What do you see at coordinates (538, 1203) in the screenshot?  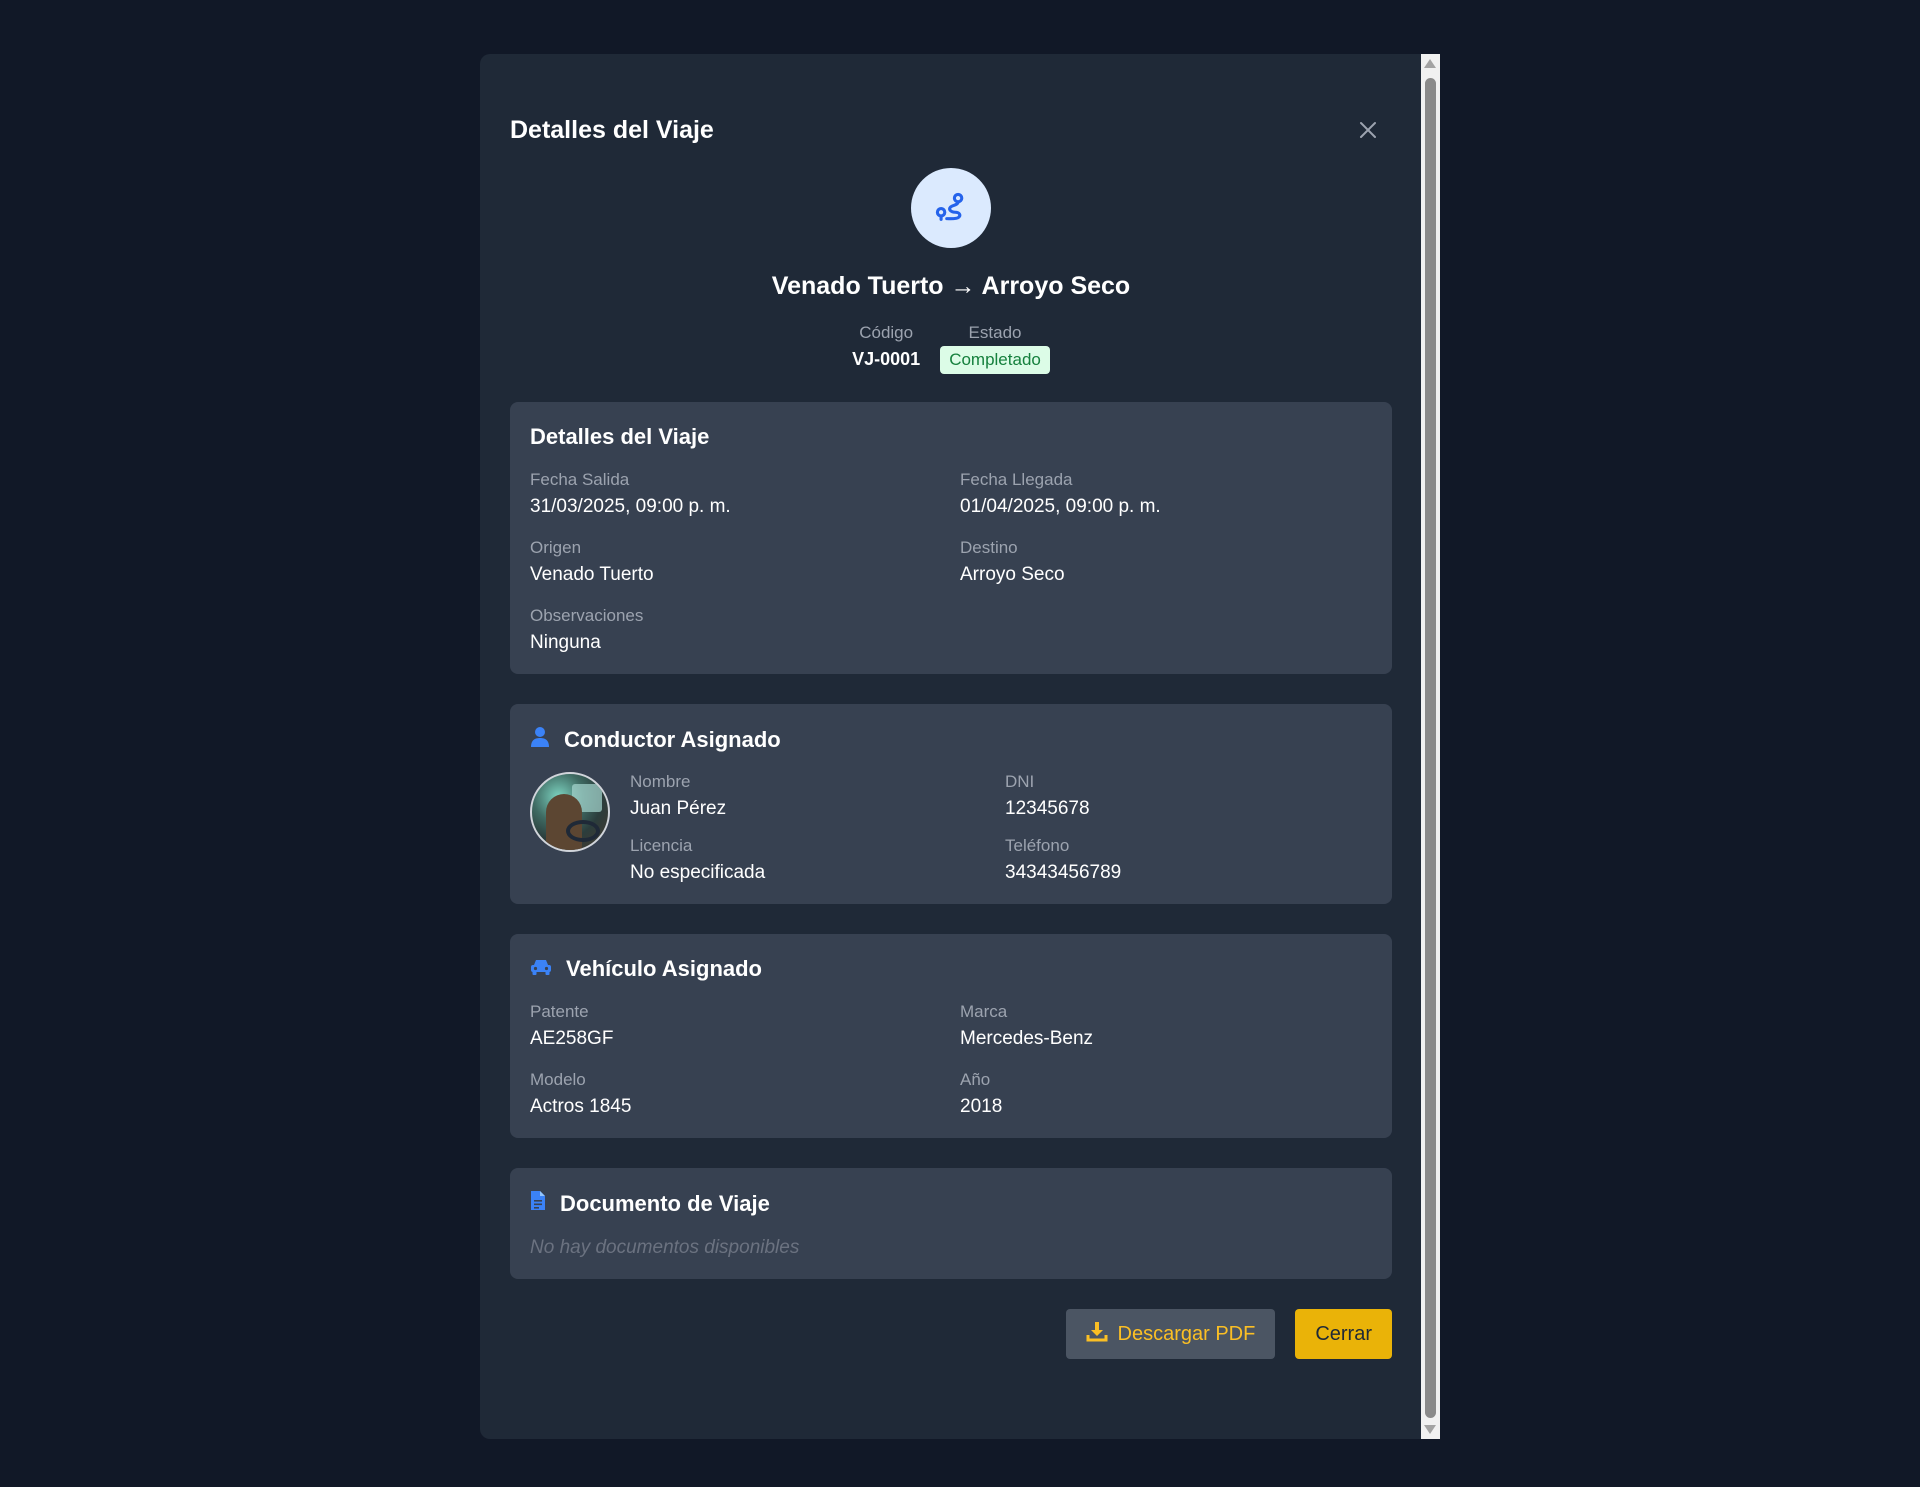 I see `document-icon` at bounding box center [538, 1203].